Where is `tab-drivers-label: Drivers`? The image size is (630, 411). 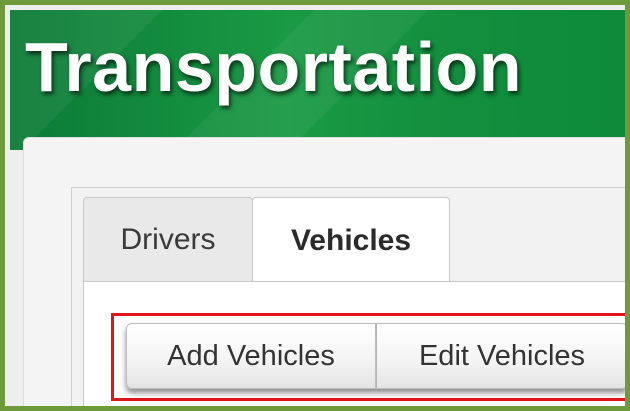
tab-drivers-label: Drivers is located at coordinates (168, 239).